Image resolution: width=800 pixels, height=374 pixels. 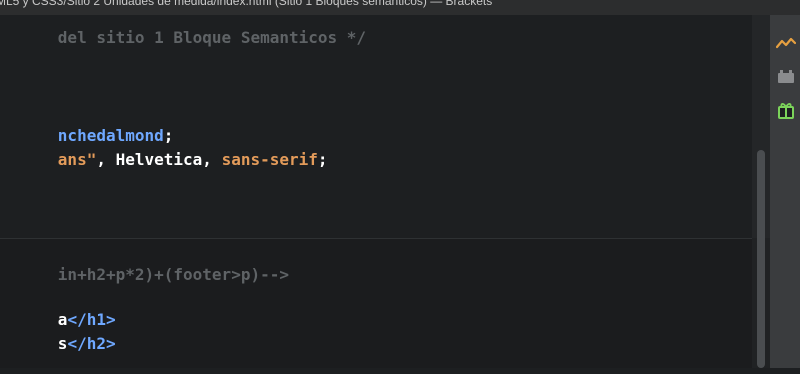 I want to click on main-toolbar, so click(x=785, y=191).